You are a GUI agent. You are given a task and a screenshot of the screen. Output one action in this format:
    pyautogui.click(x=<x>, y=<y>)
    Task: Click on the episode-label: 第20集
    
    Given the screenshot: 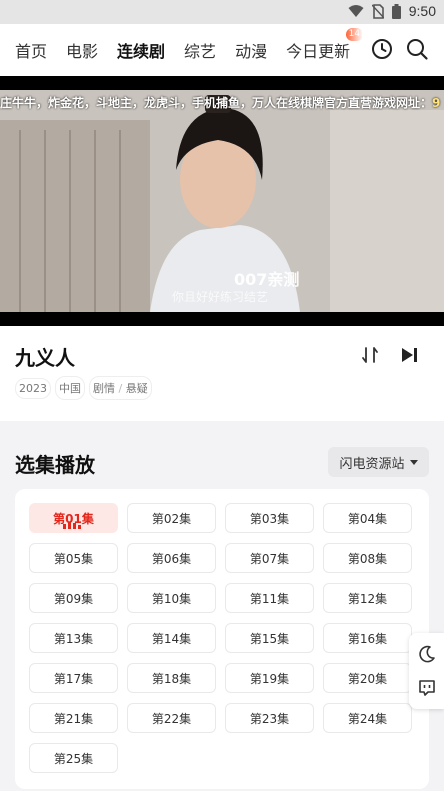 What is the action you would take?
    pyautogui.click(x=367, y=678)
    